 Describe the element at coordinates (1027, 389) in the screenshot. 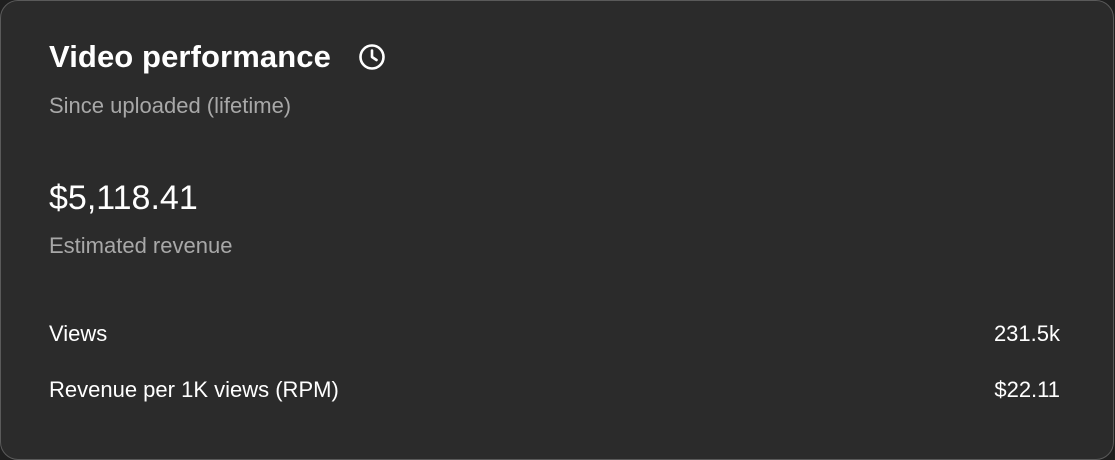

I see `metric-value: $22.11` at that location.